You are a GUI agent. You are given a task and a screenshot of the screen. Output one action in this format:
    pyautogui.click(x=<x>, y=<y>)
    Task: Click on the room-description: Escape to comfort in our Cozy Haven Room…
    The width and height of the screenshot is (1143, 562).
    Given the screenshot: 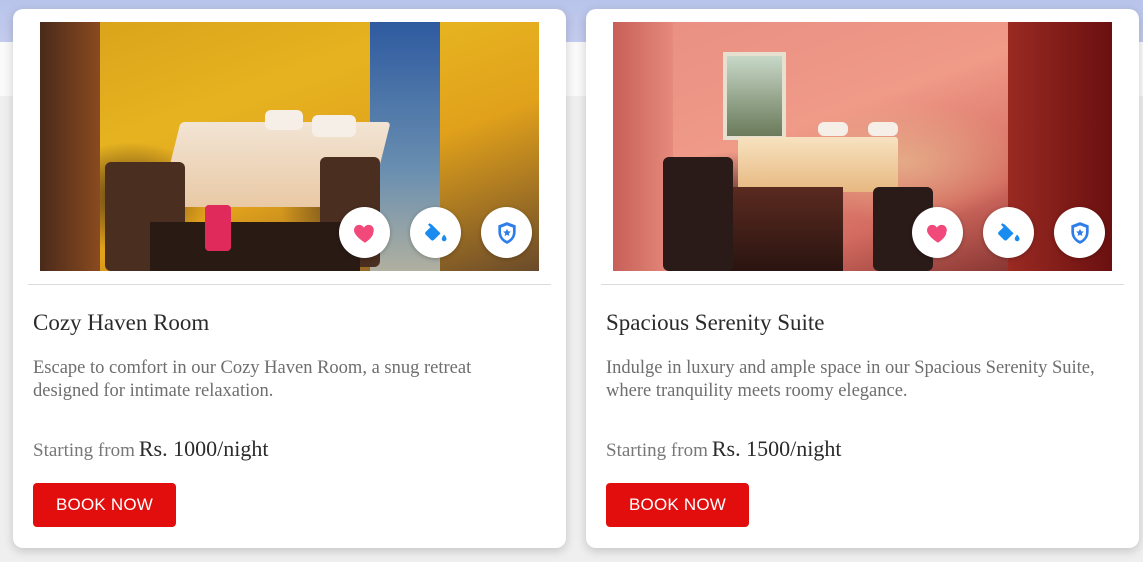 What is the action you would take?
    pyautogui.click(x=252, y=379)
    